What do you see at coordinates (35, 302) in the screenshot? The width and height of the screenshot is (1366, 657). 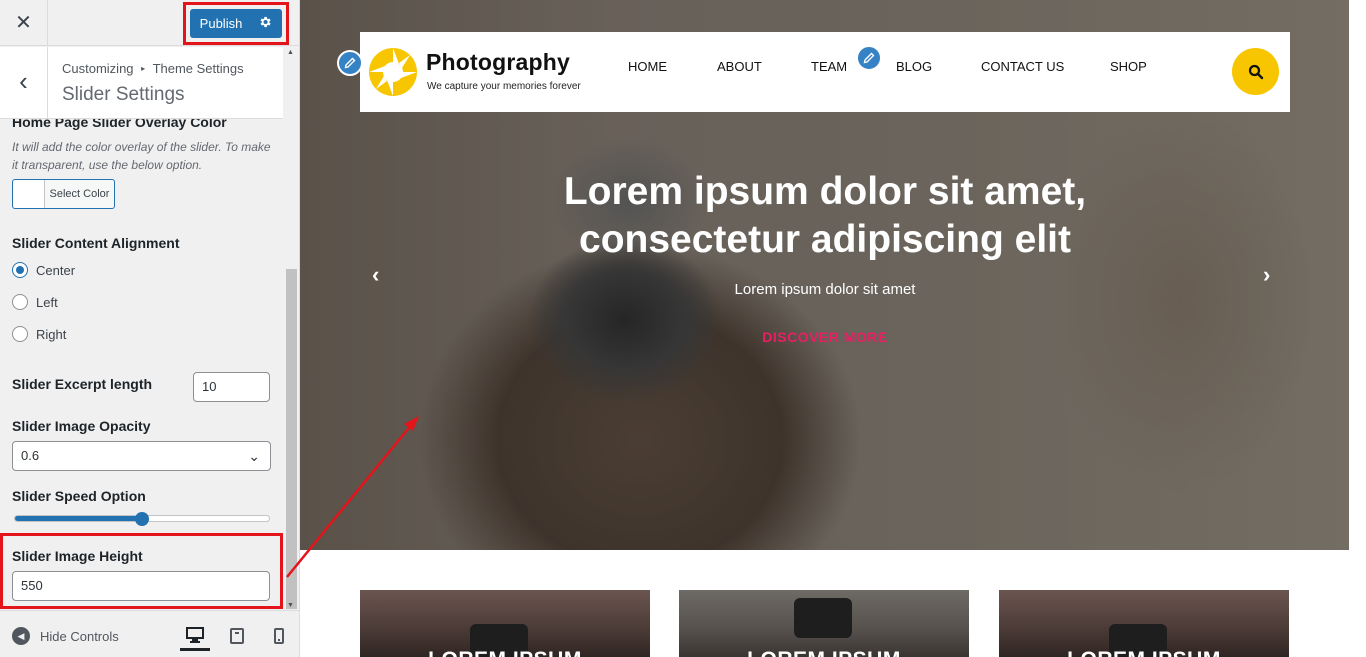 I see `alignment-option-left: Left` at bounding box center [35, 302].